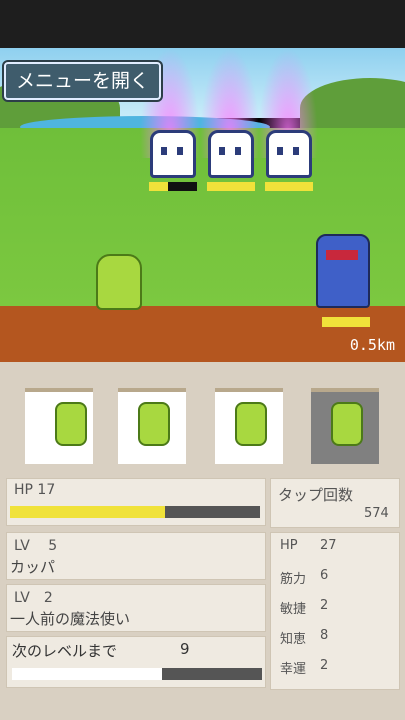 Image resolution: width=405 pixels, height=720 pixels. What do you see at coordinates (135, 512) in the screenshot?
I see `hp-bar` at bounding box center [135, 512].